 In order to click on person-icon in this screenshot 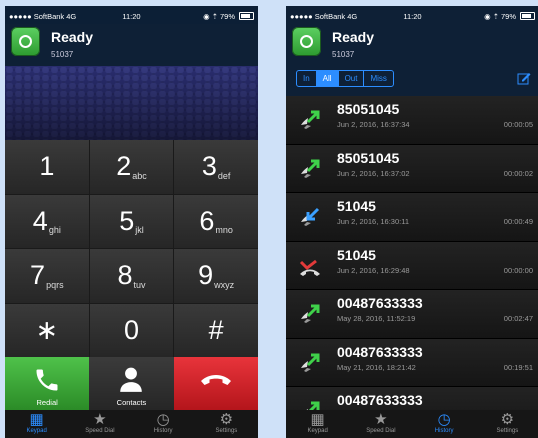, I will do `click(131, 379)`.